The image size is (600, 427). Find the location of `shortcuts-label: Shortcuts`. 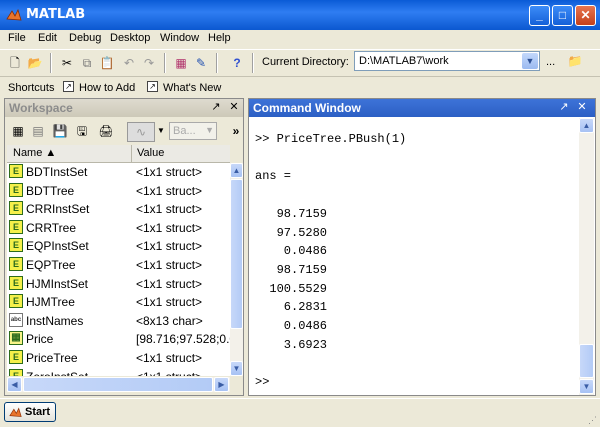

shortcuts-label: Shortcuts is located at coordinates (31, 88).